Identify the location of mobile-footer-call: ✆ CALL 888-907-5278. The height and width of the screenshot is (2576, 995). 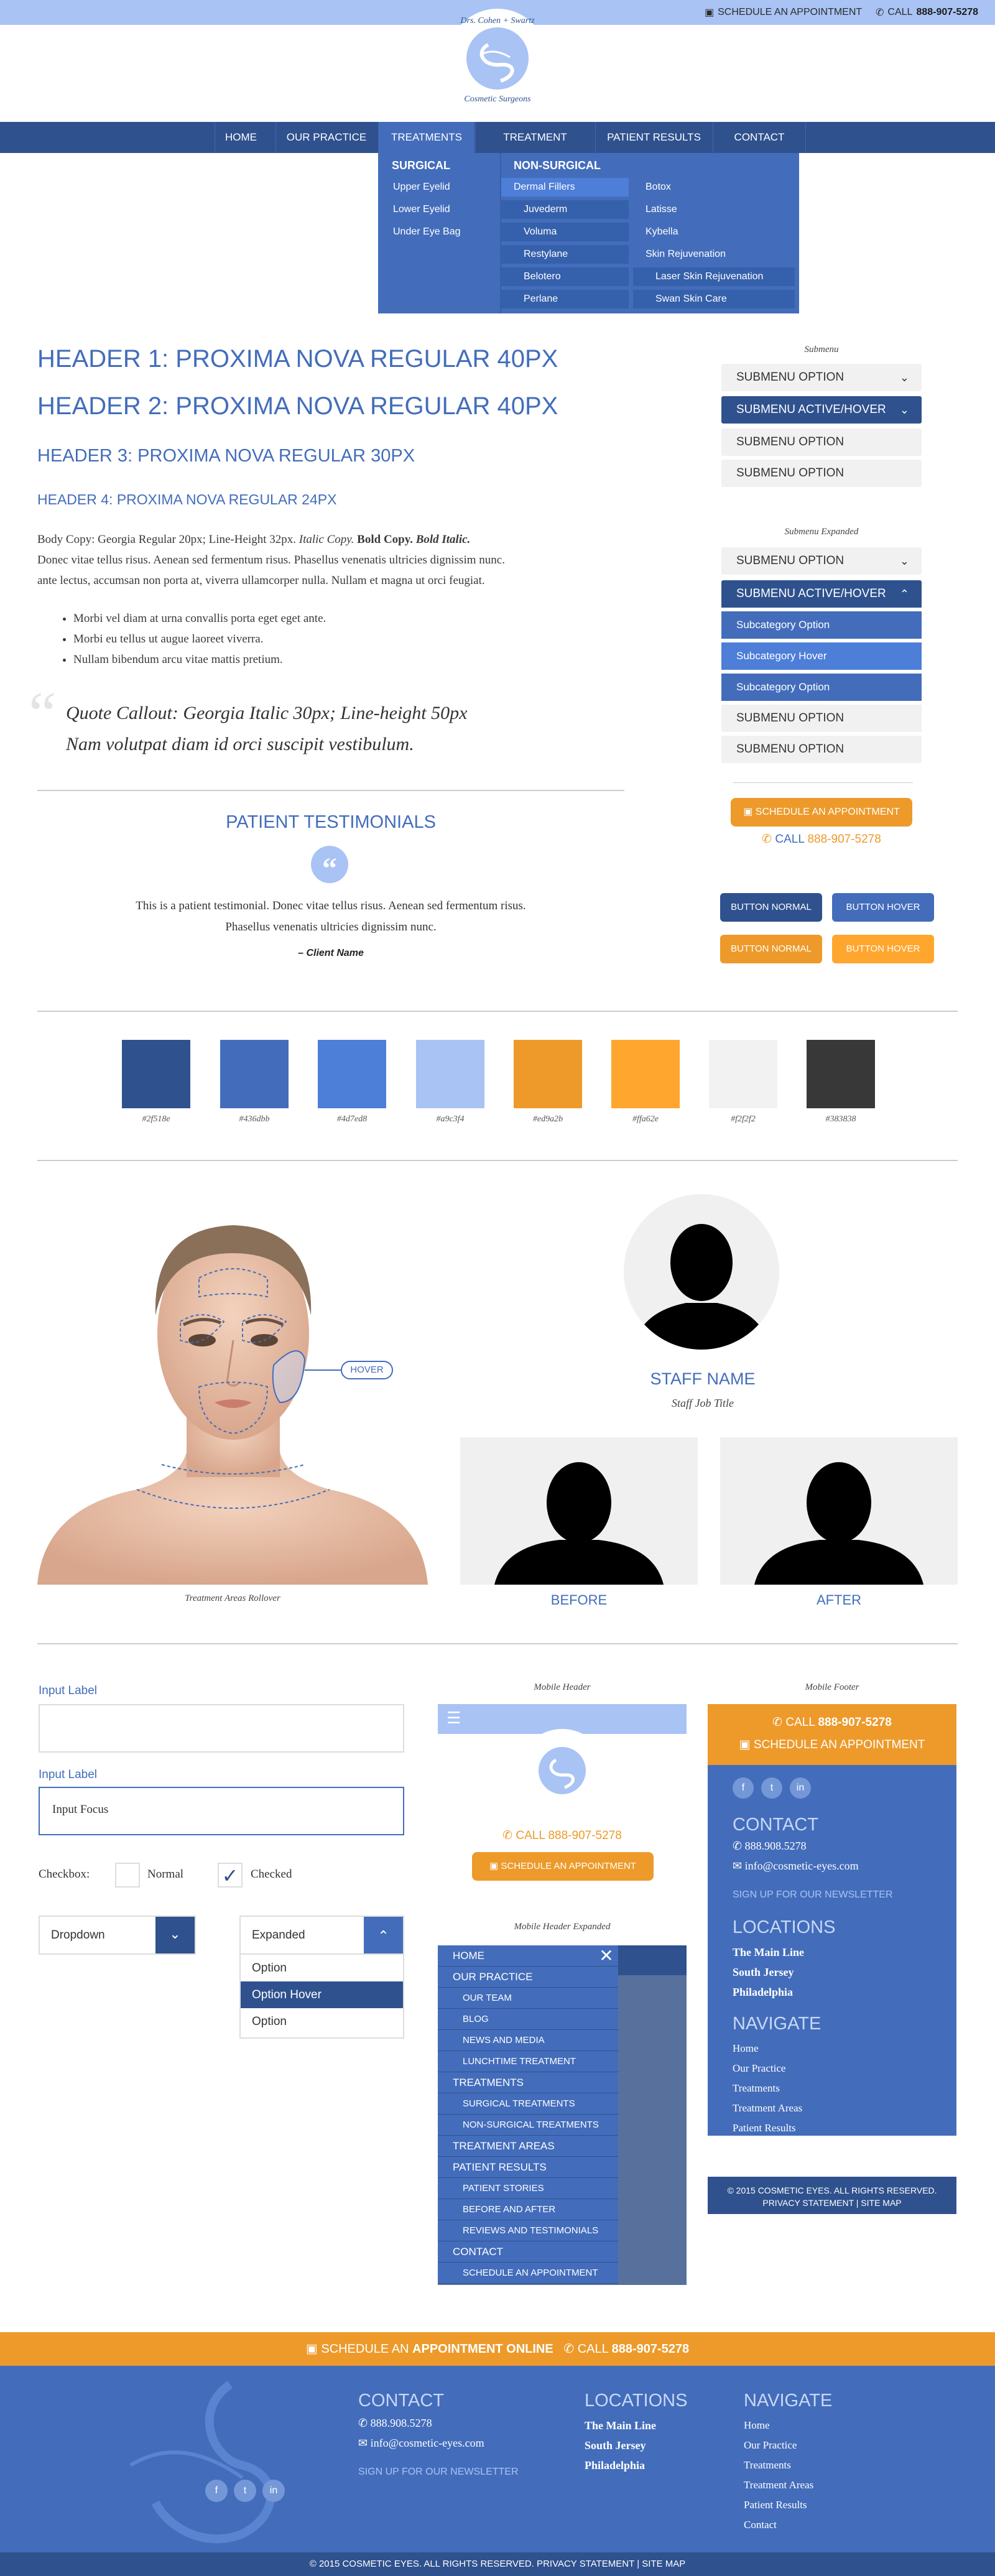
(832, 1723).